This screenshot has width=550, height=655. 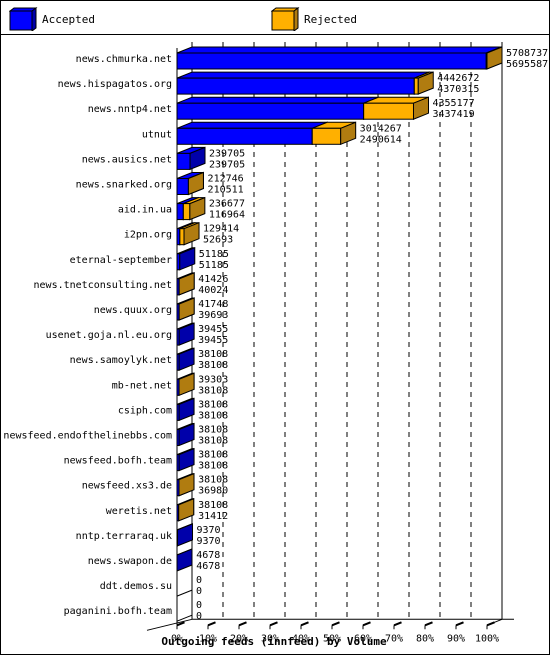 I want to click on rejected-bar-side, so click(x=186, y=510).